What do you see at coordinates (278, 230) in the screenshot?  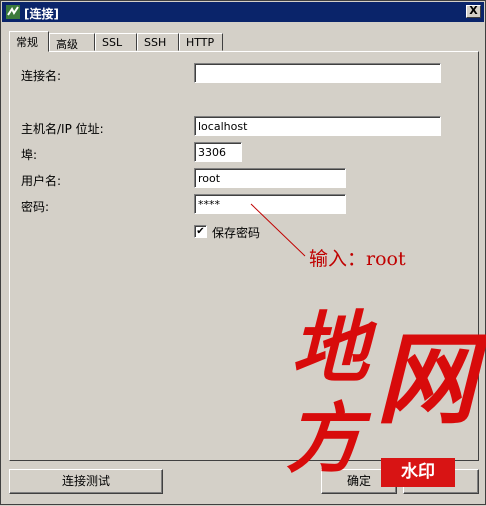 I see `annotation-line` at bounding box center [278, 230].